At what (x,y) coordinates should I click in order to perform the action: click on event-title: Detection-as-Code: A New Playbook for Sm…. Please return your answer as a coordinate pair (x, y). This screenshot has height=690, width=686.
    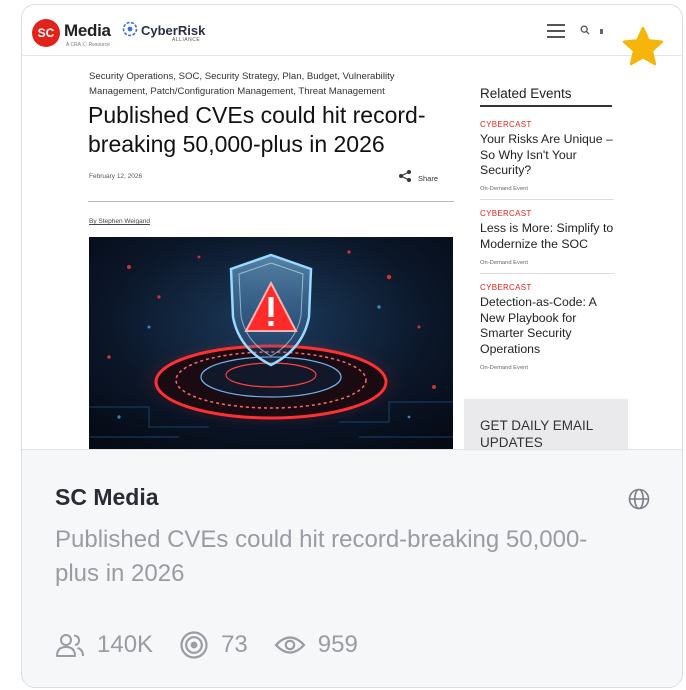
    Looking at the image, I should click on (538, 325).